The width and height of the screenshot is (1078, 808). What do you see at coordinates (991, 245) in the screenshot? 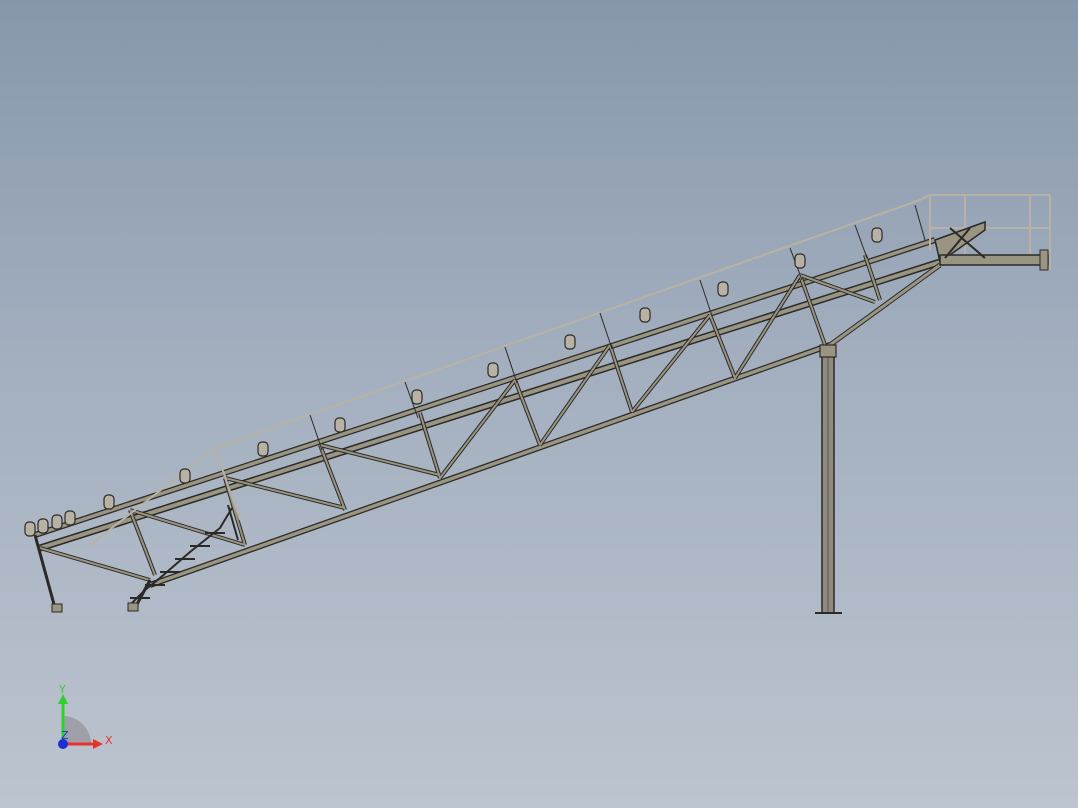
I see `head-platform` at bounding box center [991, 245].